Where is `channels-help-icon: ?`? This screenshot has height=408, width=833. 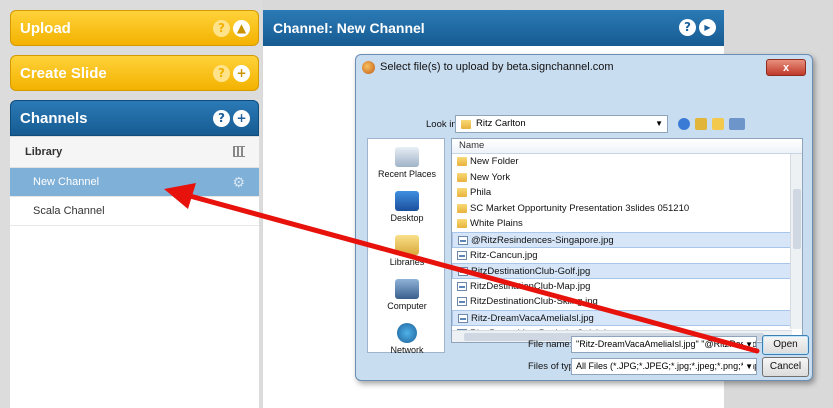
channels-help-icon: ? is located at coordinates (221, 118).